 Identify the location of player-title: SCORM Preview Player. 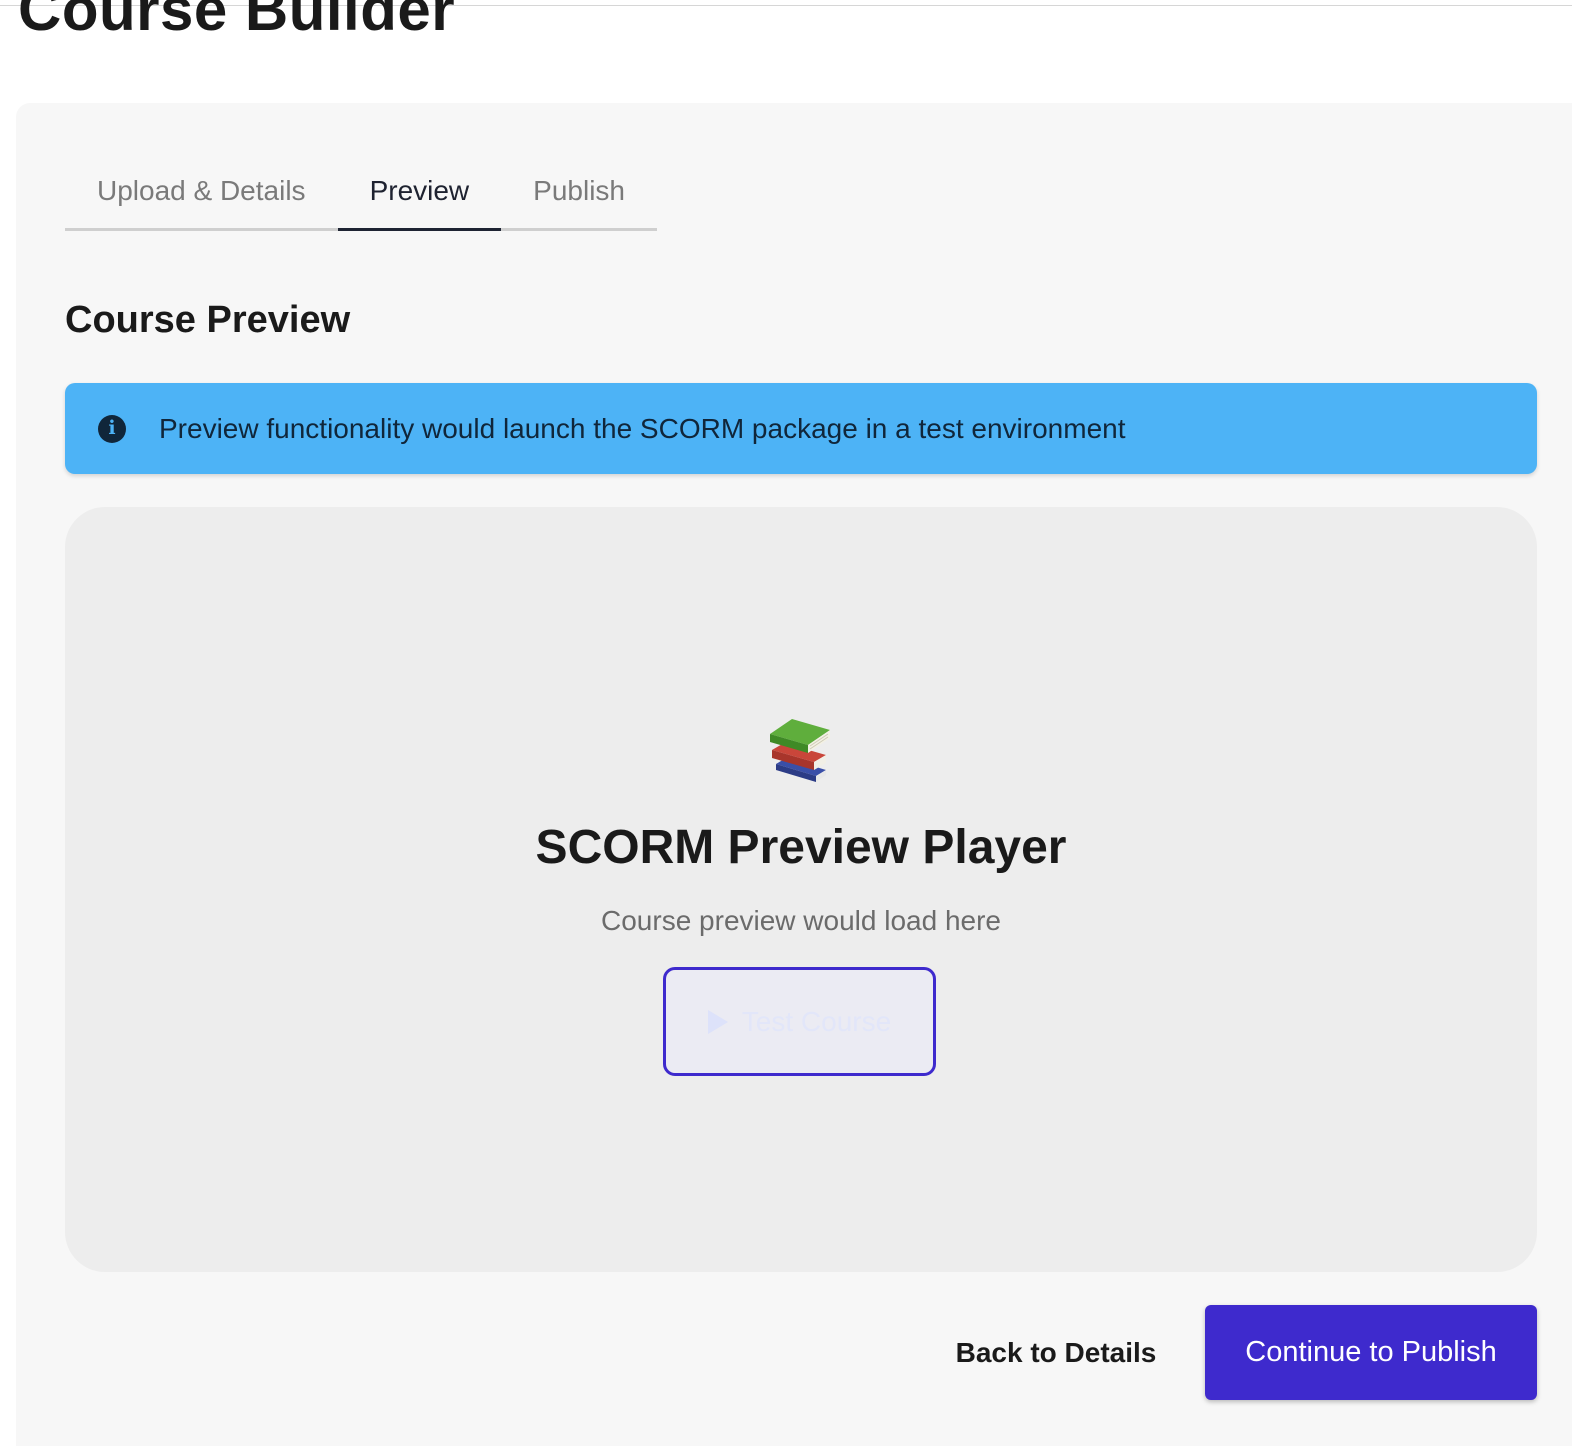
(801, 847).